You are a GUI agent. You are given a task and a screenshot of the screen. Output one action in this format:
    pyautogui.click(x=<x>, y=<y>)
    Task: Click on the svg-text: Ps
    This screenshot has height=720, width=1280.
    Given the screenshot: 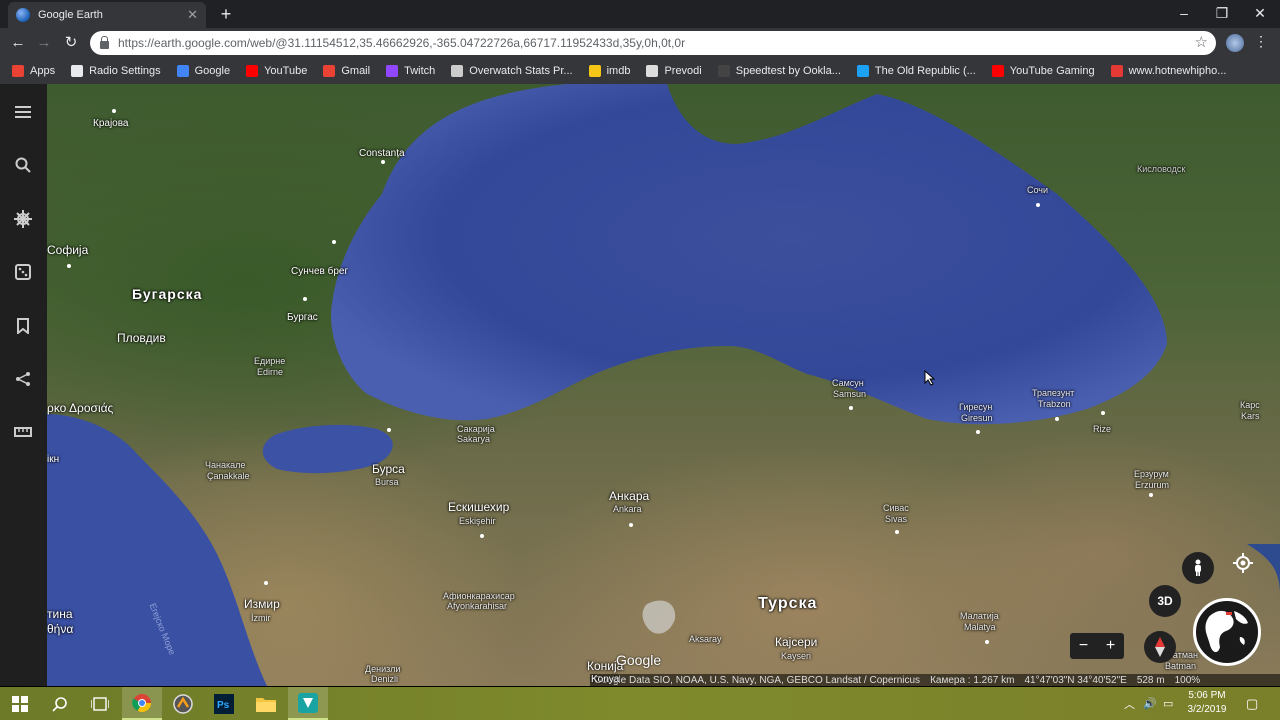 What is the action you would take?
    pyautogui.click(x=223, y=705)
    